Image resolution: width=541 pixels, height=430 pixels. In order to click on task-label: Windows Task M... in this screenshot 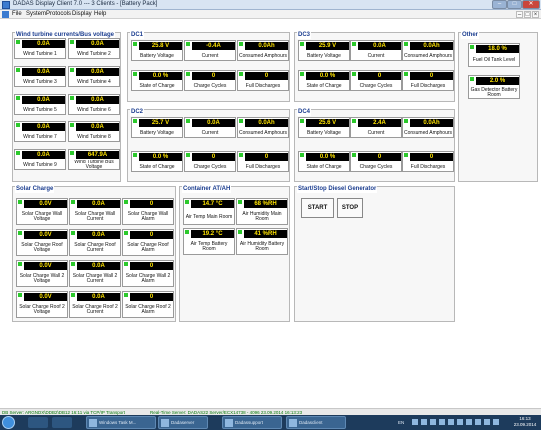, I will do `click(118, 422)`.